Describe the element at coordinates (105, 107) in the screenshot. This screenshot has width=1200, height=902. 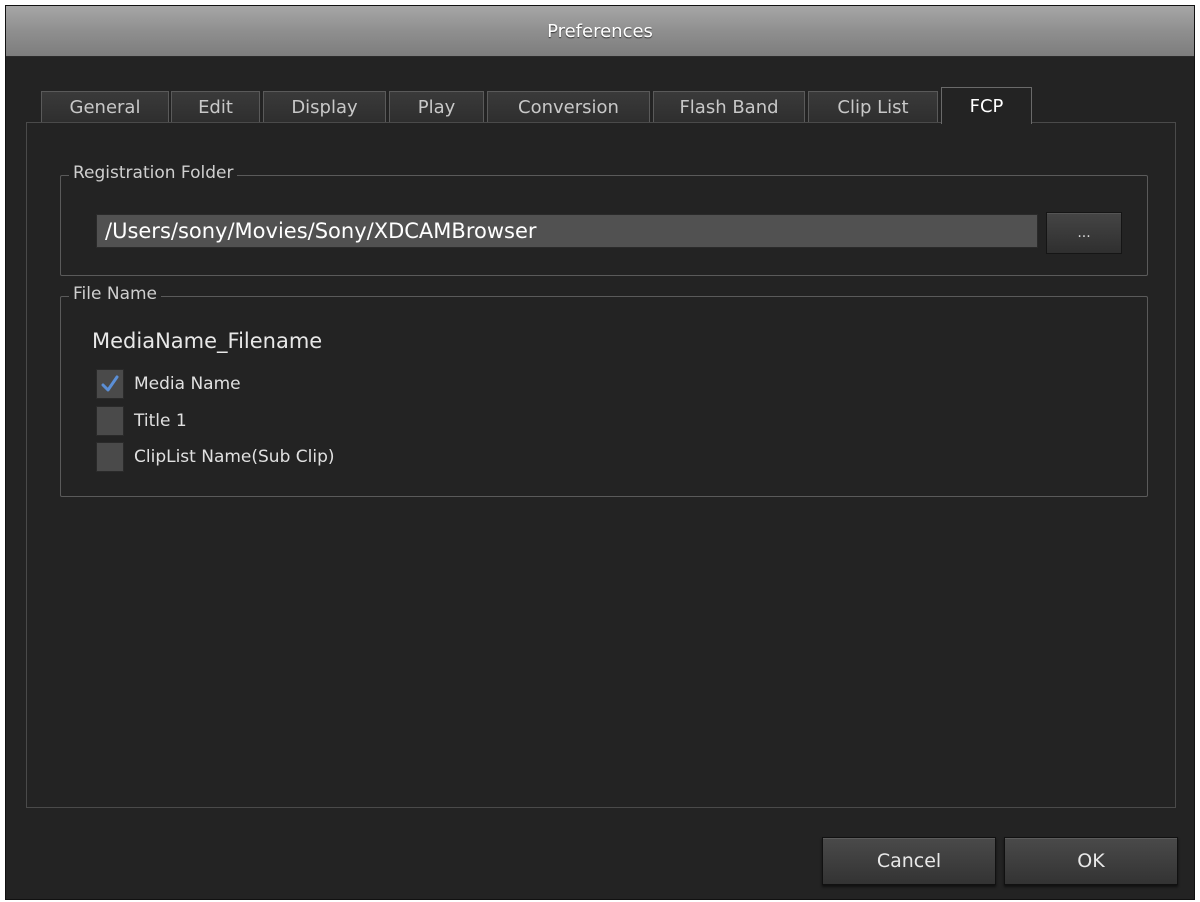
I see `tab-general: General` at that location.